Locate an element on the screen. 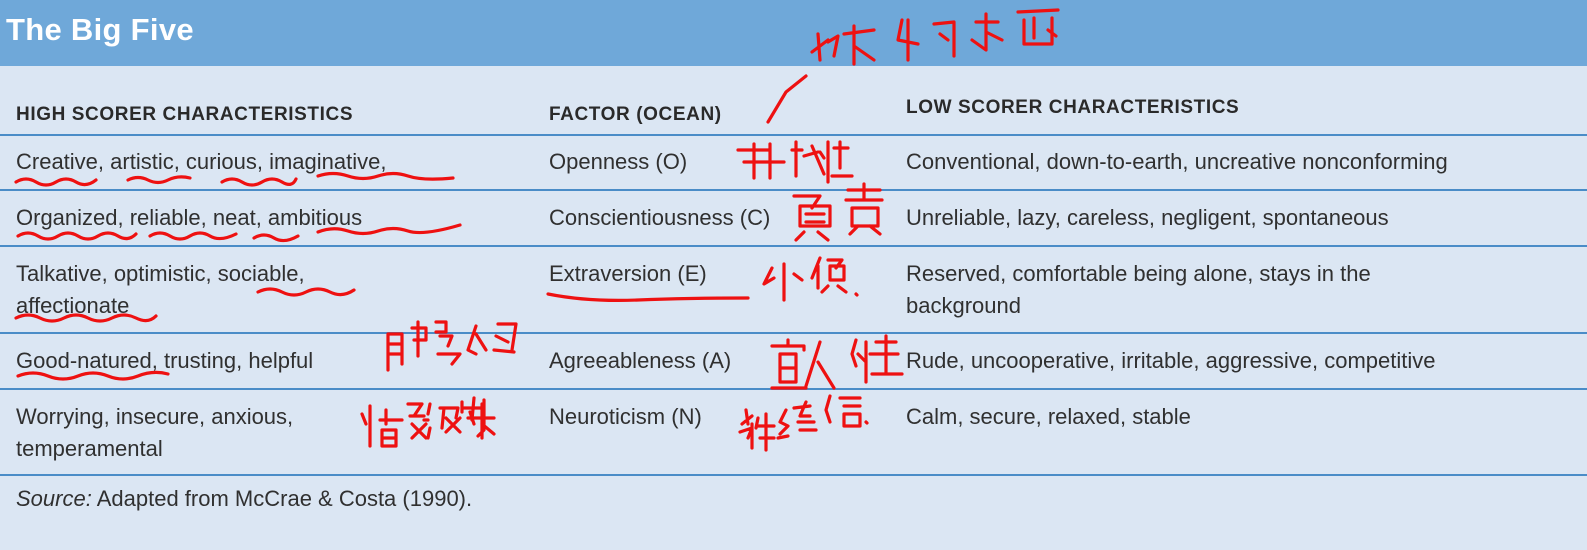  annotation-conscientiousness is located at coordinates (838, 212).